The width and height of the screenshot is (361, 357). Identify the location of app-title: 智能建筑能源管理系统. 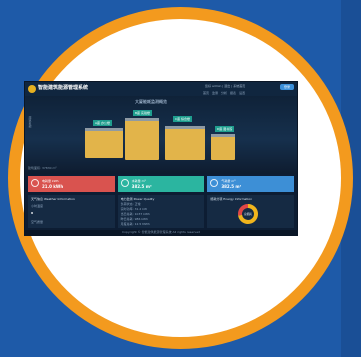
(63, 88).